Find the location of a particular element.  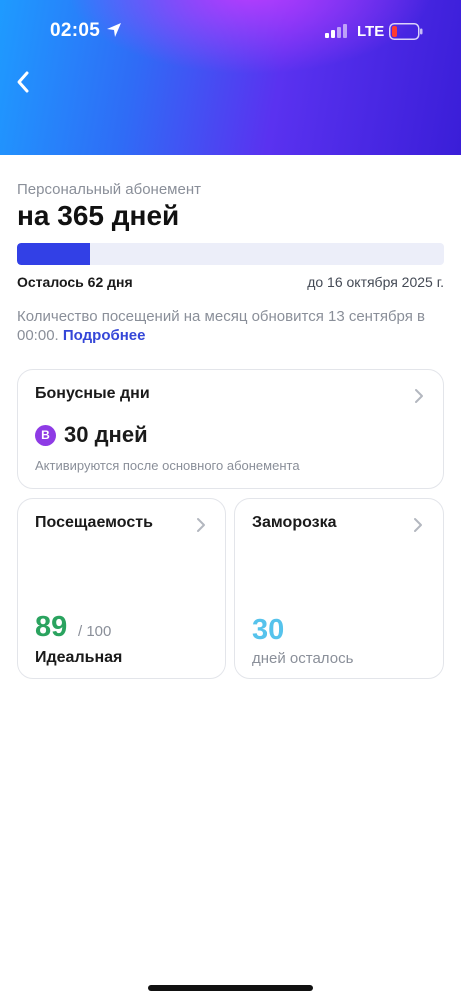

chevron-left-icon is located at coordinates (23, 82).